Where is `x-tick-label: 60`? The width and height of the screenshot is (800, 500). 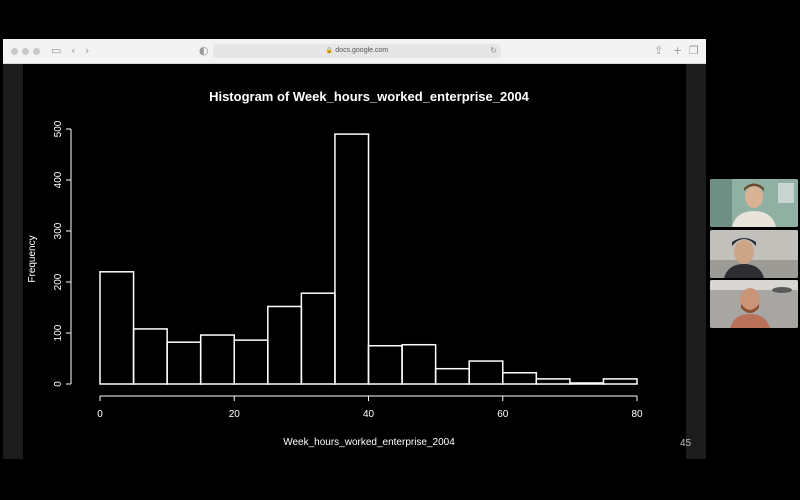
x-tick-label: 60 is located at coordinates (503, 414).